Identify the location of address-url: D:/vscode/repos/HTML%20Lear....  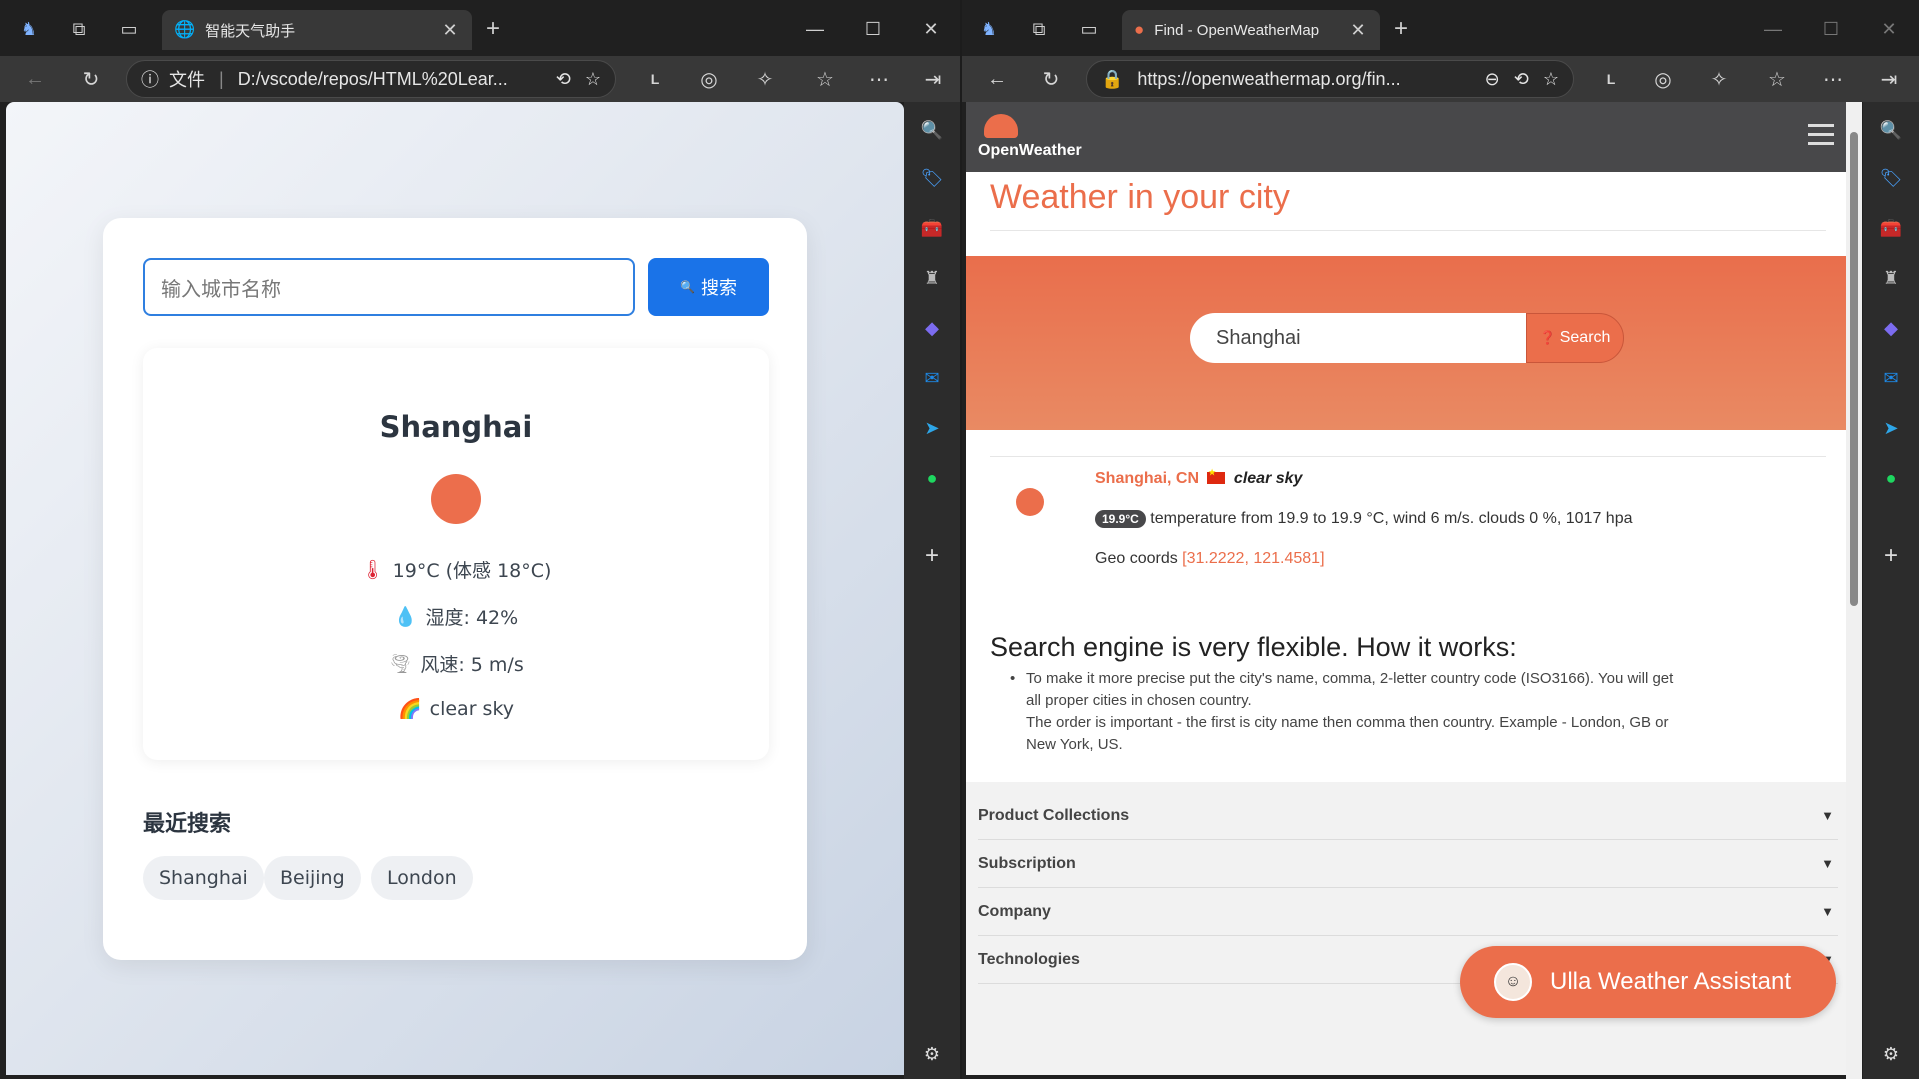
(372, 78).